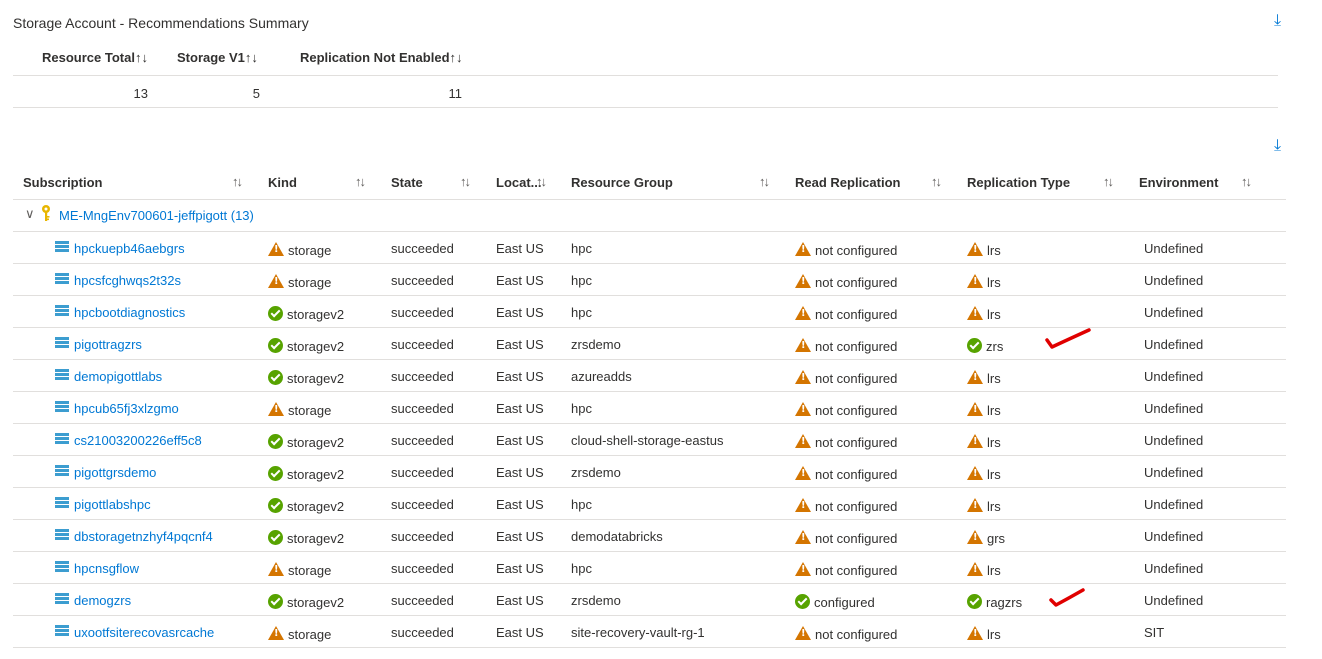 This screenshot has height=659, width=1322. What do you see at coordinates (1018, 182) in the screenshot?
I see `column-header-replication-type: Replication Type` at bounding box center [1018, 182].